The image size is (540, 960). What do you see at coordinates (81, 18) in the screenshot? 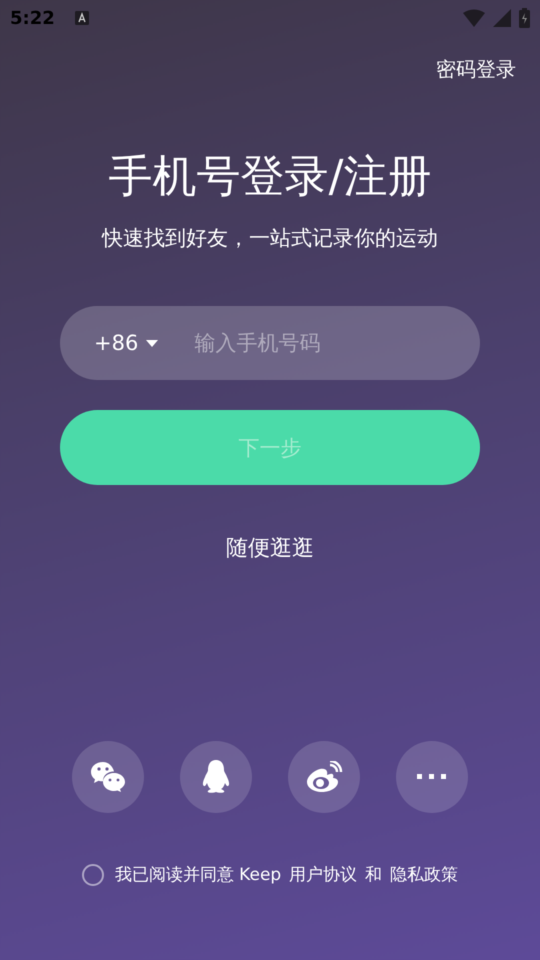
I see `notification-icon` at bounding box center [81, 18].